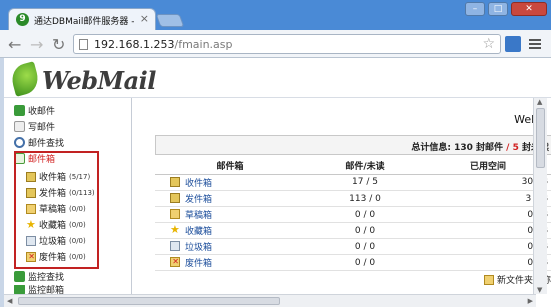 The image size is (551, 307). I want to click on close-window-button: ✕, so click(529, 9).